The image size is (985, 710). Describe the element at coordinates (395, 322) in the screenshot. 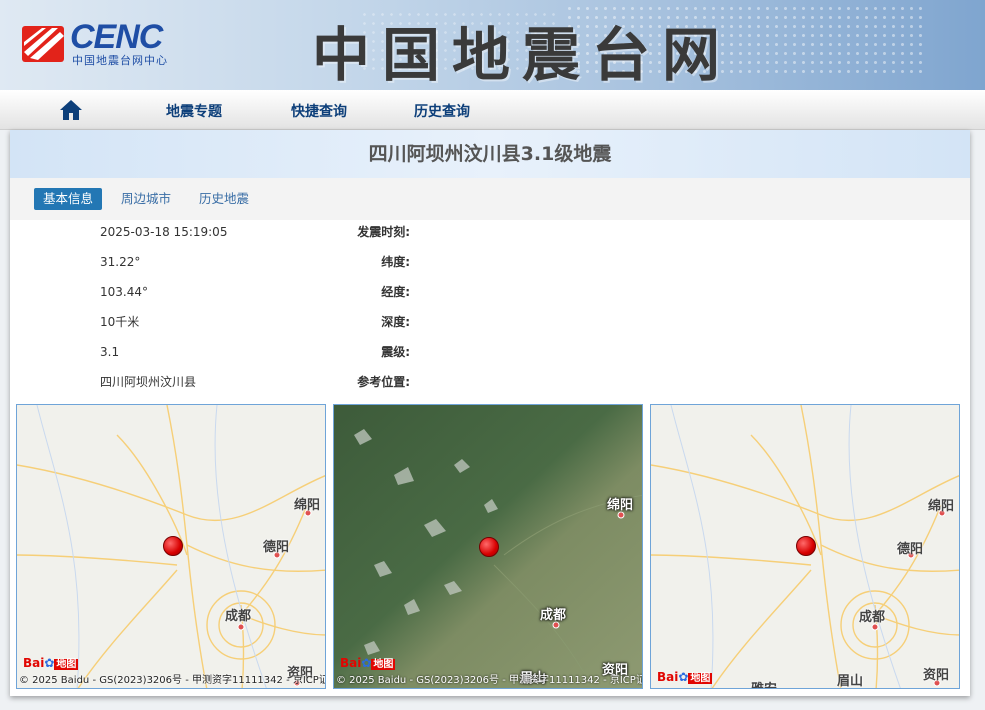

I see `info-label: 深度:` at that location.